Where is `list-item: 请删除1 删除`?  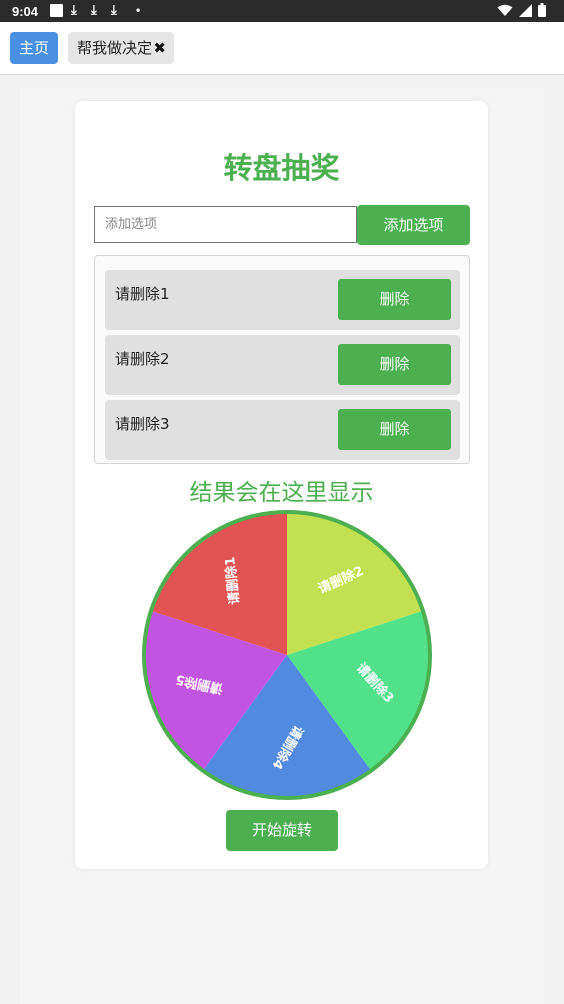 list-item: 请删除1 删除 is located at coordinates (282, 300).